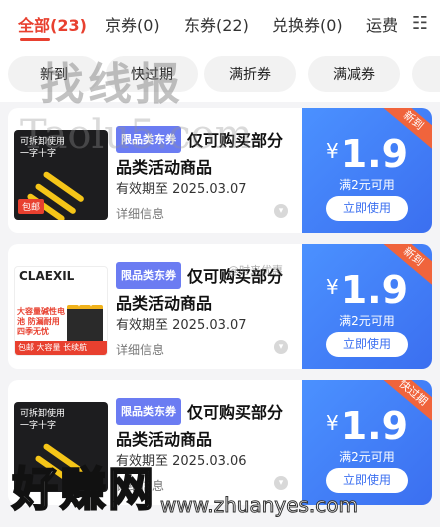 The width and height of the screenshot is (440, 527). I want to click on coupon-title: 限品类东券 仅可购买部分品类活动商品, so click(206, 425).